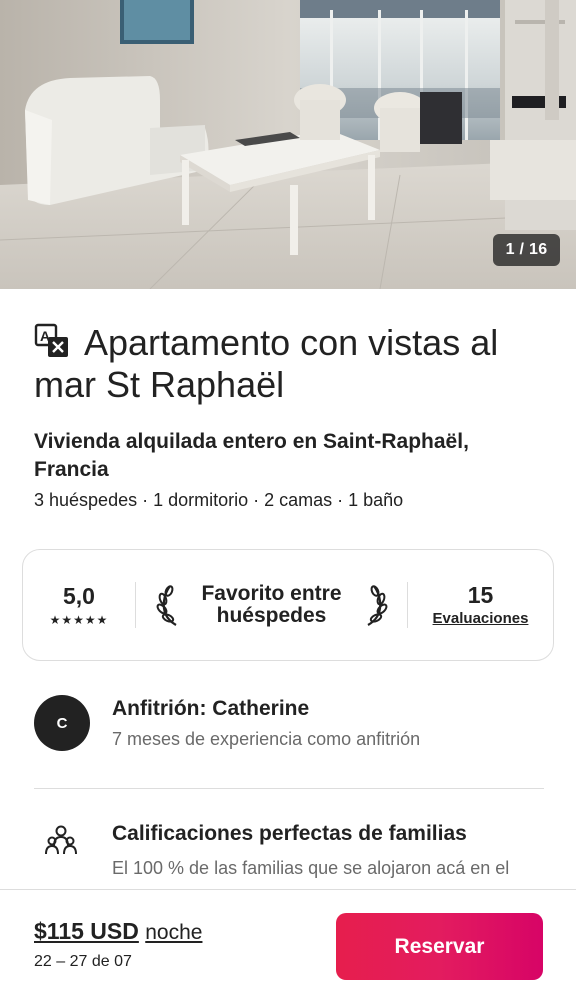 The height and width of the screenshot is (993, 576). Describe the element at coordinates (79, 596) in the screenshot. I see `rating-score: 5,0` at that location.